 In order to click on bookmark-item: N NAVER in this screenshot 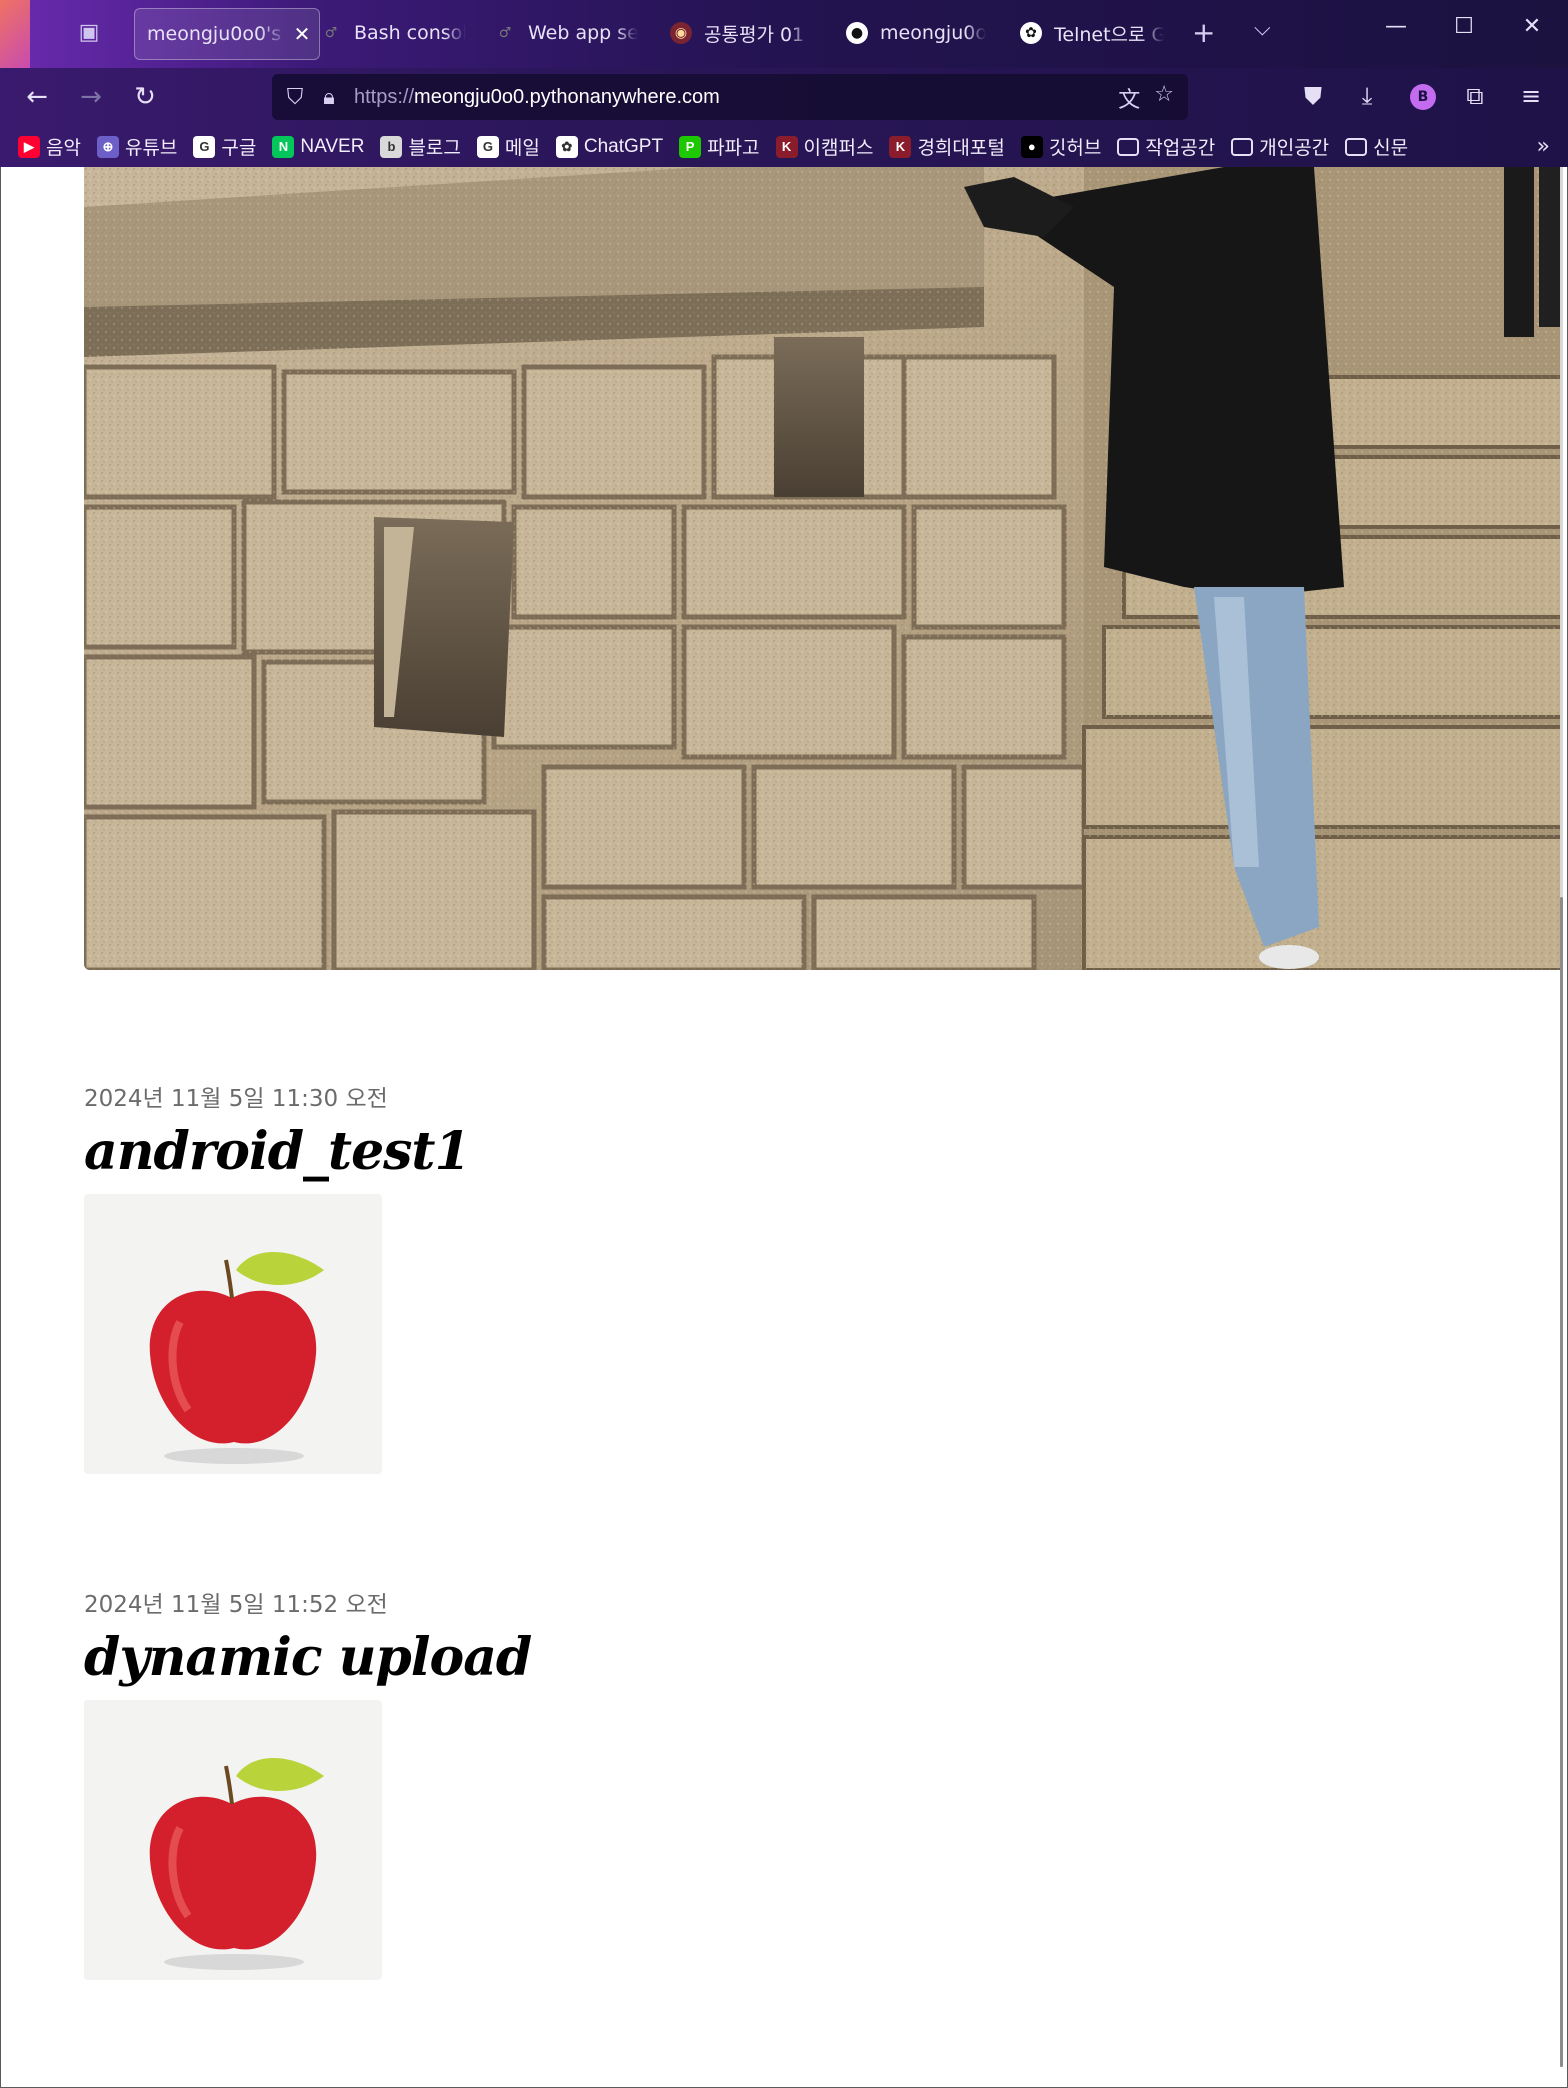, I will do `click(318, 146)`.